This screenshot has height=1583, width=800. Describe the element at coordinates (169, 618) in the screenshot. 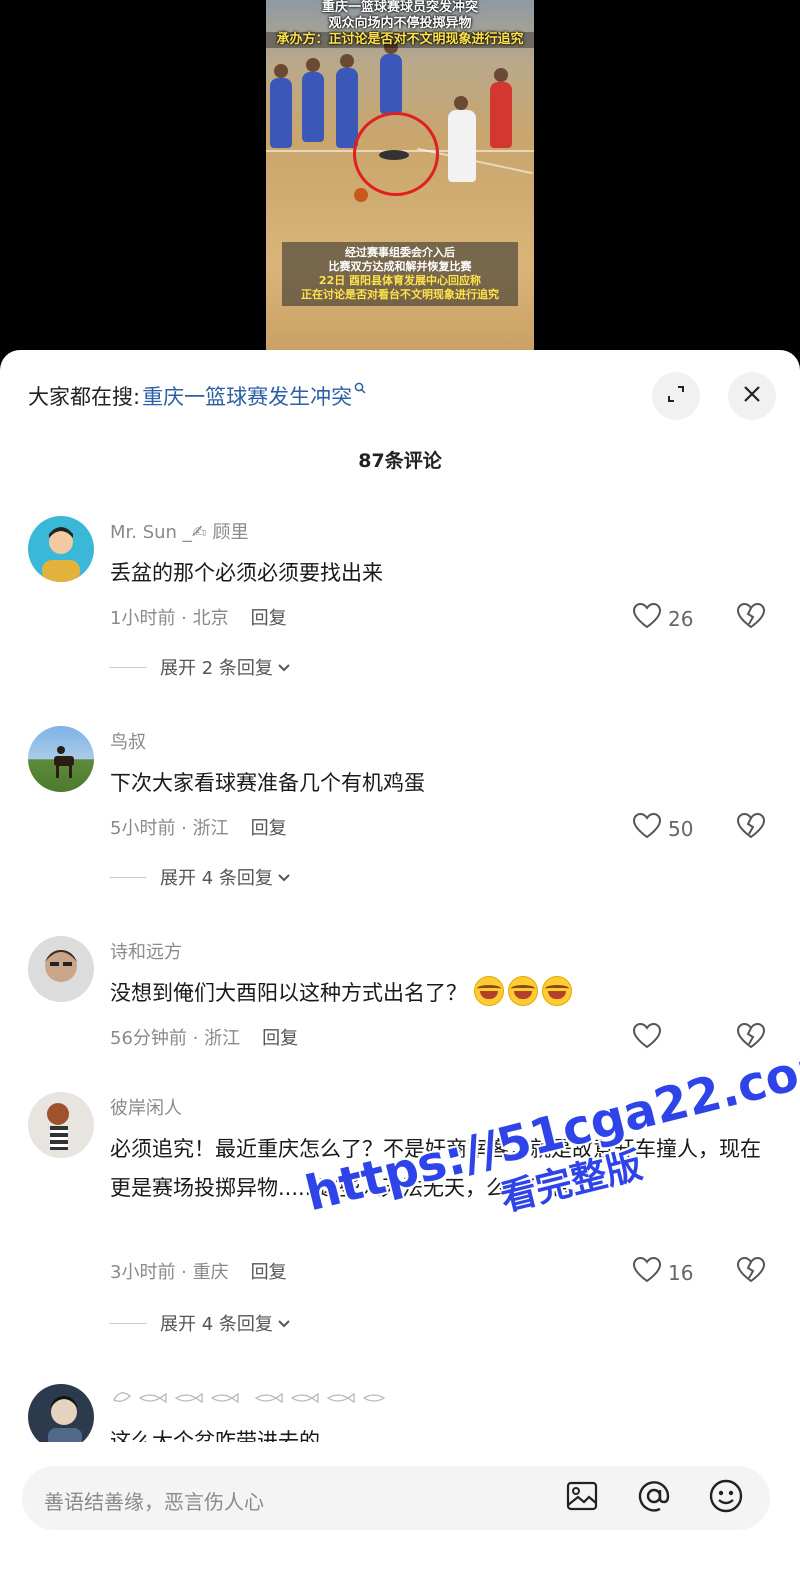

I see `comment-time-location: 1小时前 · 北京` at that location.